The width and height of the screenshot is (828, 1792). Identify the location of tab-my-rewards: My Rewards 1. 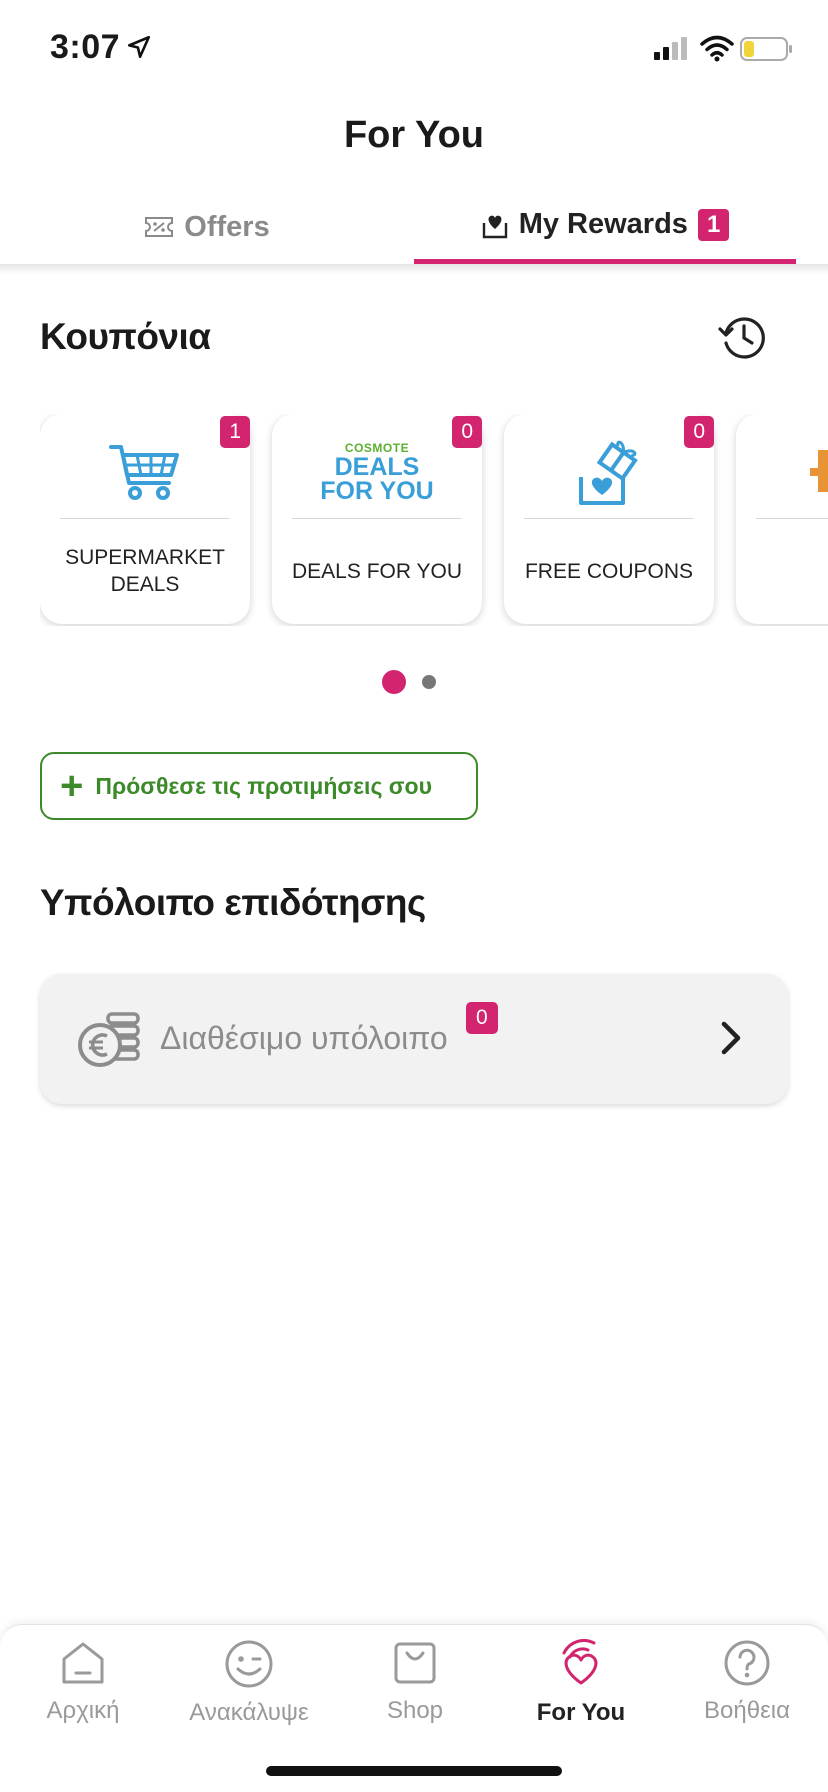
(605, 227).